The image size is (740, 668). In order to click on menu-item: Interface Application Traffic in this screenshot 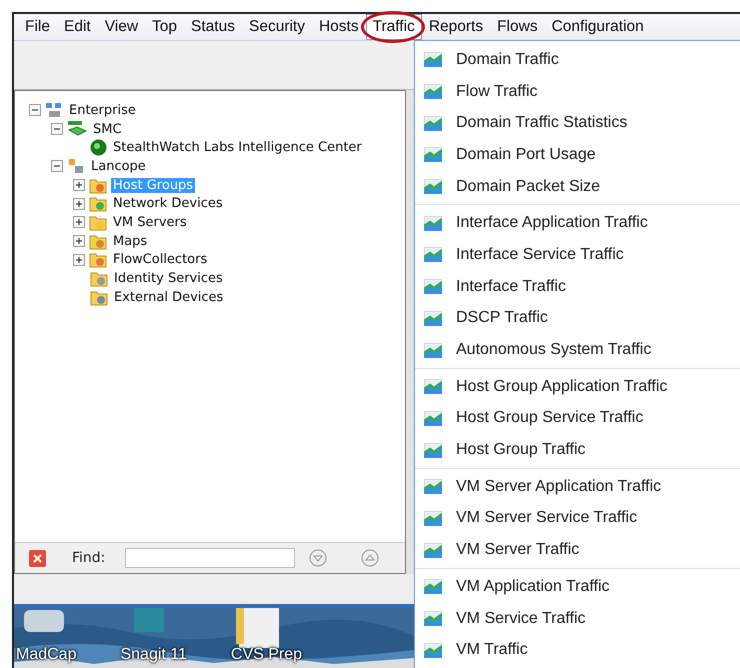, I will do `click(552, 223)`.